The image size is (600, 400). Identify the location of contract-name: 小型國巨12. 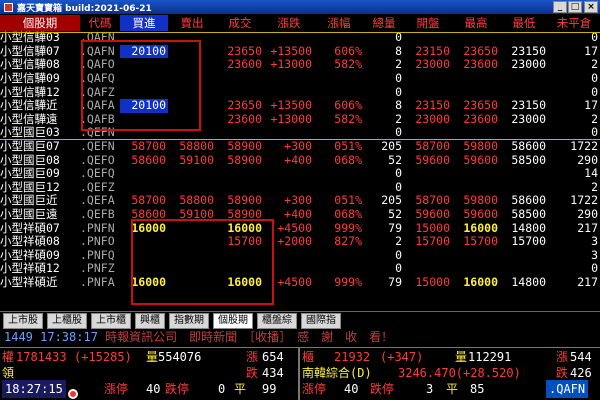
(30, 187).